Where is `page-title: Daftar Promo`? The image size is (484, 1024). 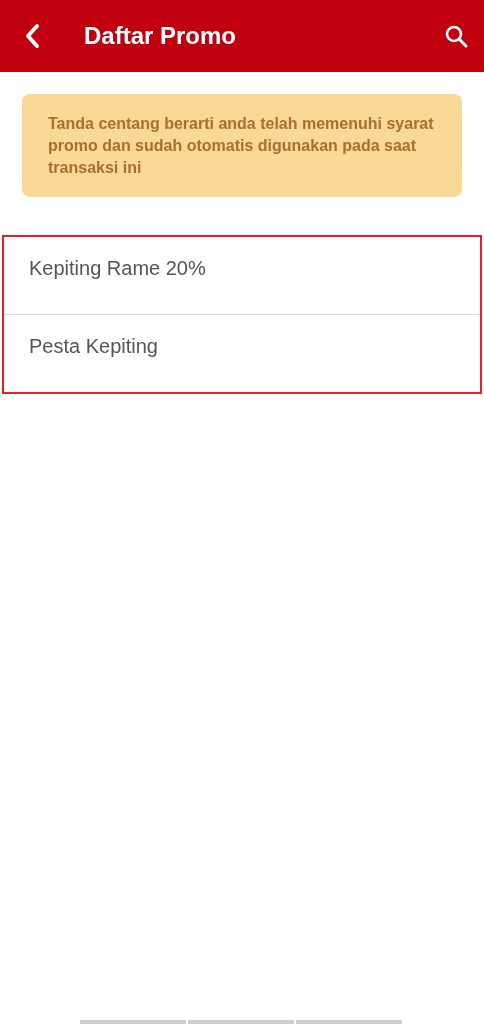 page-title: Daftar Promo is located at coordinates (161, 36).